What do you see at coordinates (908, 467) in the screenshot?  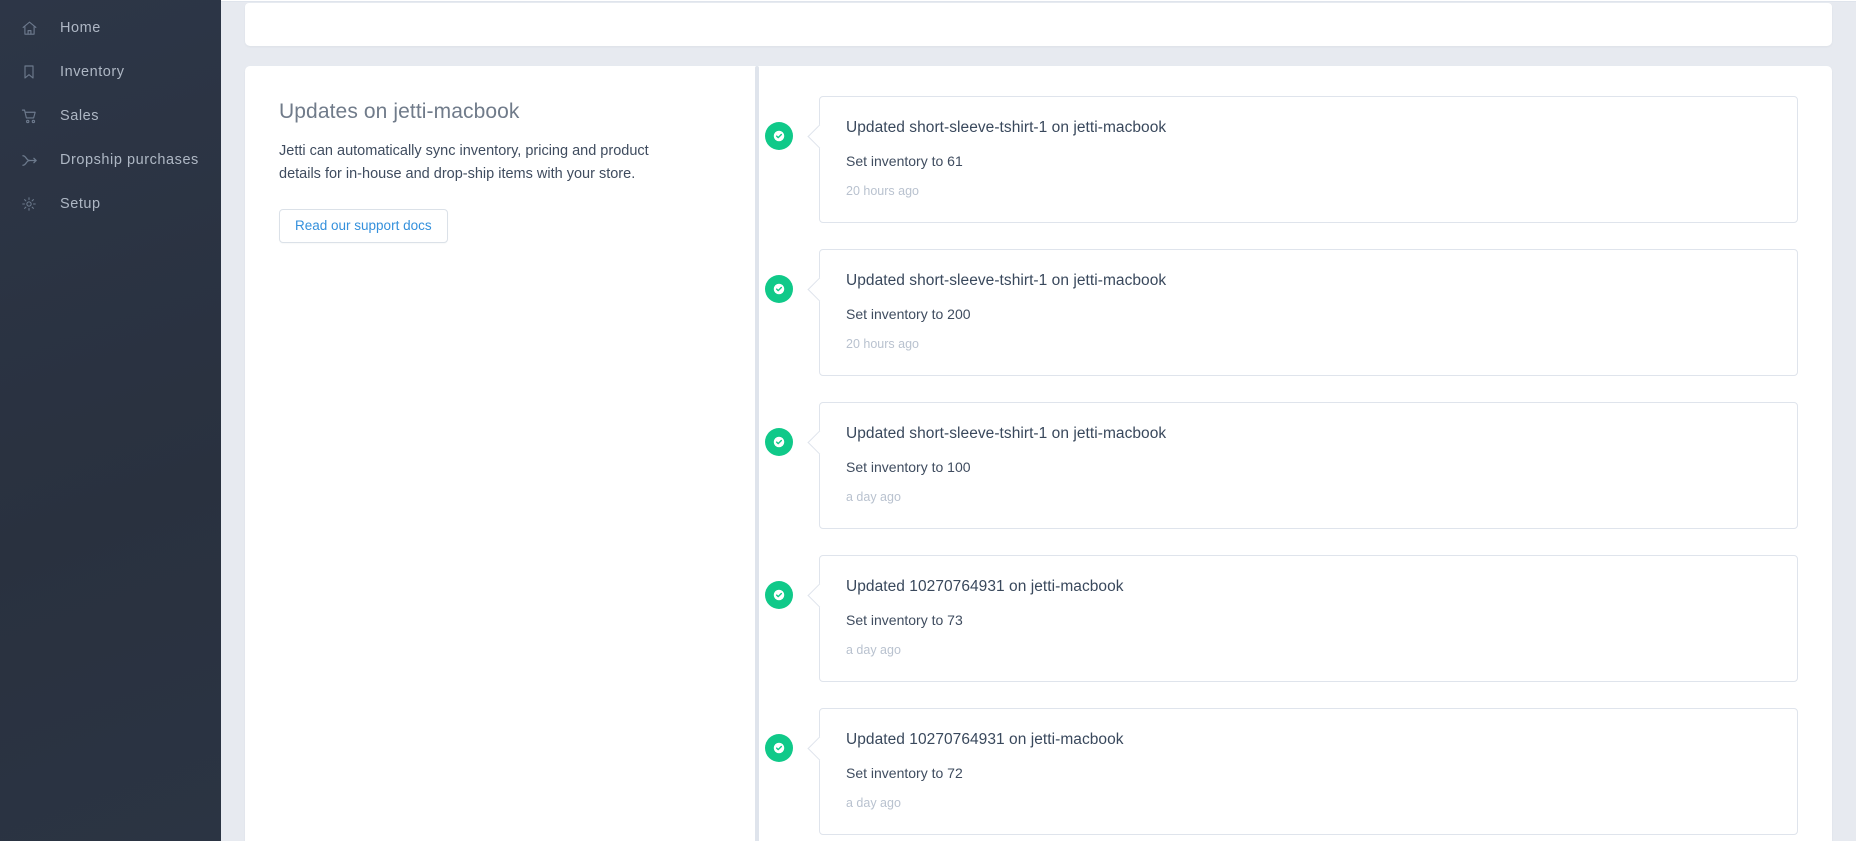 I see `timeline-detail: Set inventory to 100` at bounding box center [908, 467].